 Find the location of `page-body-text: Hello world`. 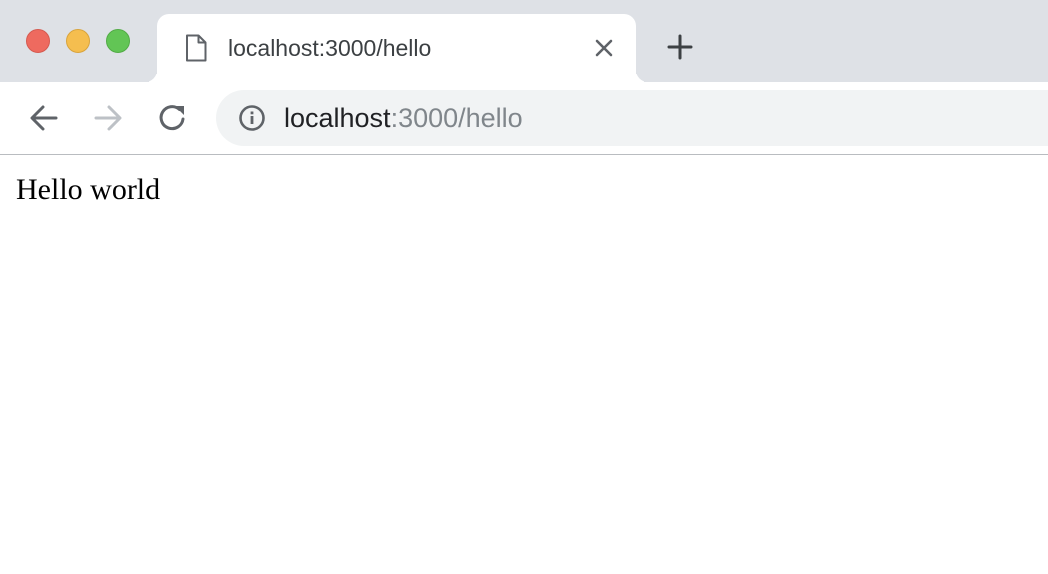

page-body-text: Hello world is located at coordinates (88, 189).